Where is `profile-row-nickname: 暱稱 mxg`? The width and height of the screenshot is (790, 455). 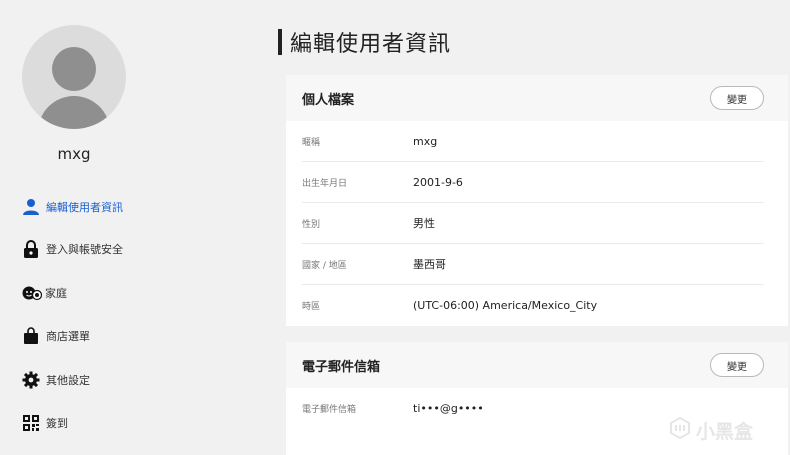
profile-row-nickname: 暱稱 mxg is located at coordinates (533, 141).